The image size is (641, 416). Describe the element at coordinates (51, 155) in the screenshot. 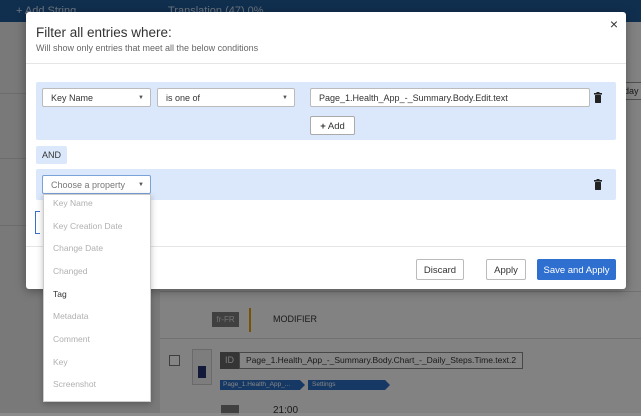

I see `and-conjunction: AND` at that location.